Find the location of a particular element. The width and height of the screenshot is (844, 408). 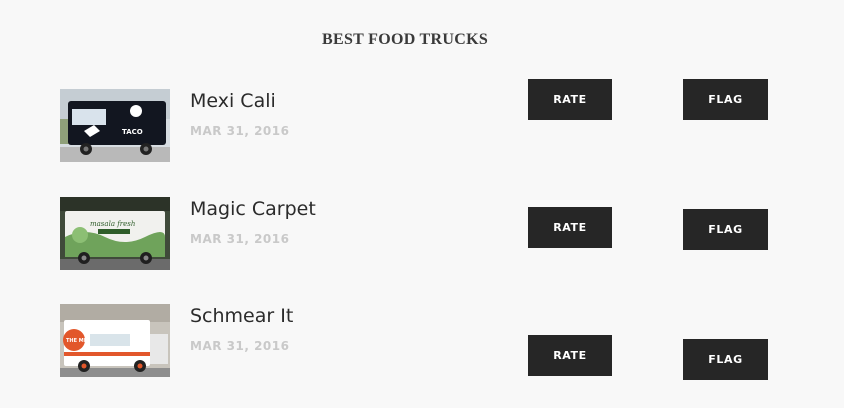

truck-name: Mexi Cali is located at coordinates (233, 101).